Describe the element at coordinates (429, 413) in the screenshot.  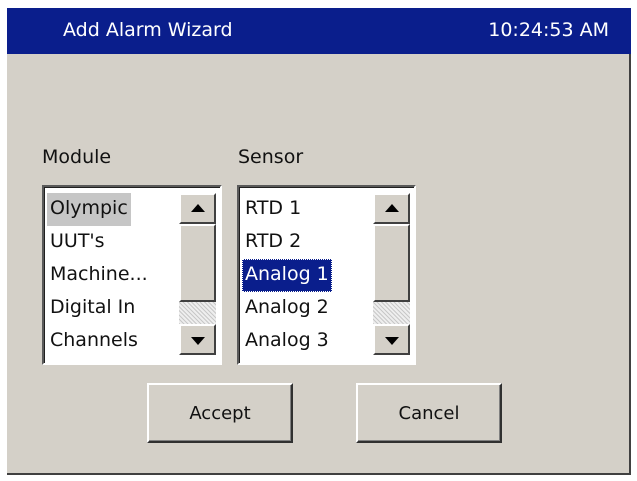
I see `cancel-button: Cancel` at that location.